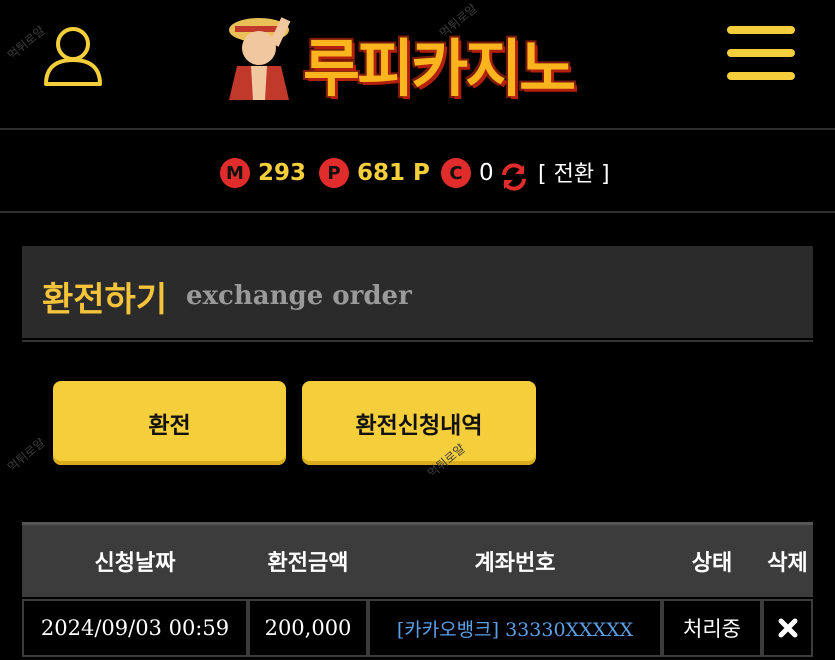 Image resolution: width=835 pixels, height=660 pixels. I want to click on coin-badge: C, so click(456, 173).